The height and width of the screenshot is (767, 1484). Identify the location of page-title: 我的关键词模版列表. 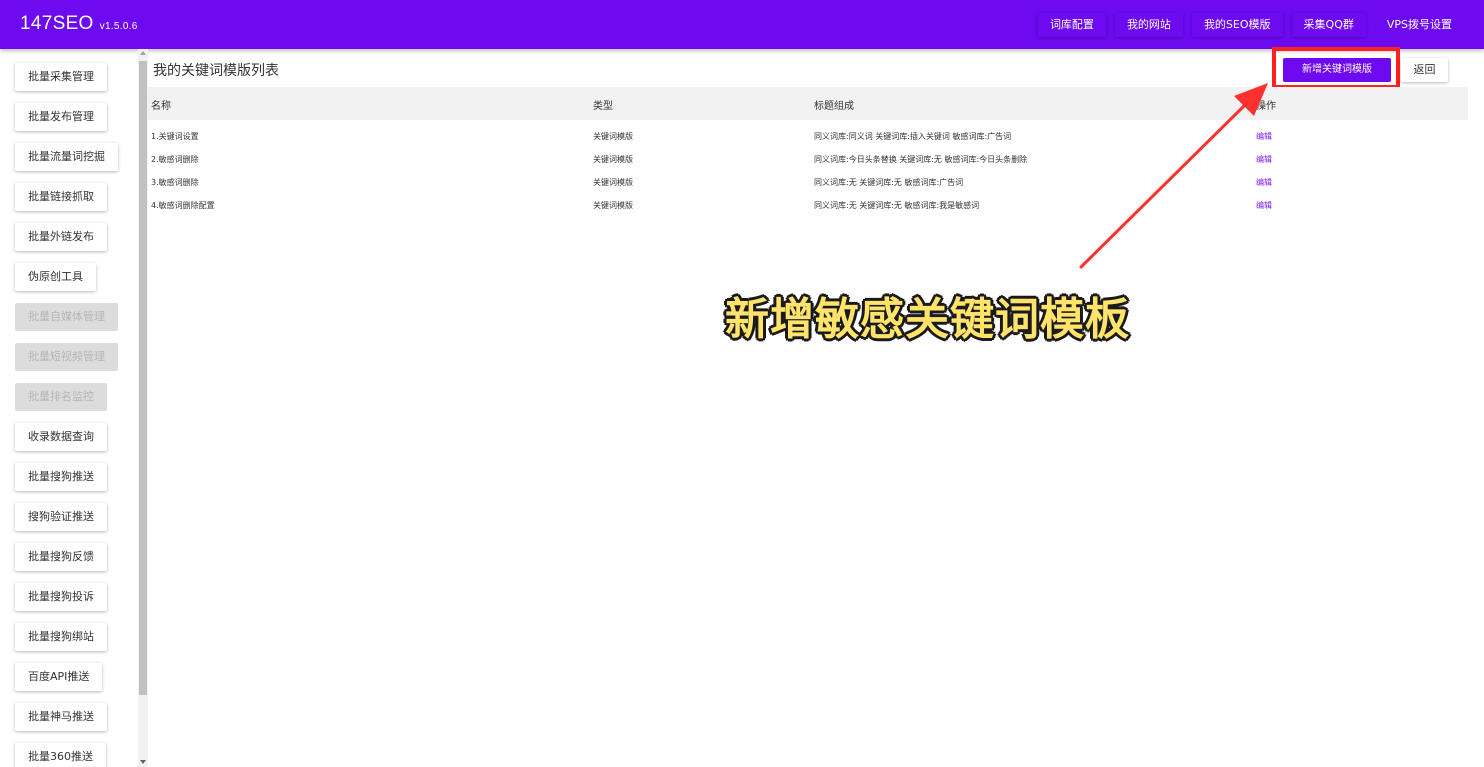
(216, 71).